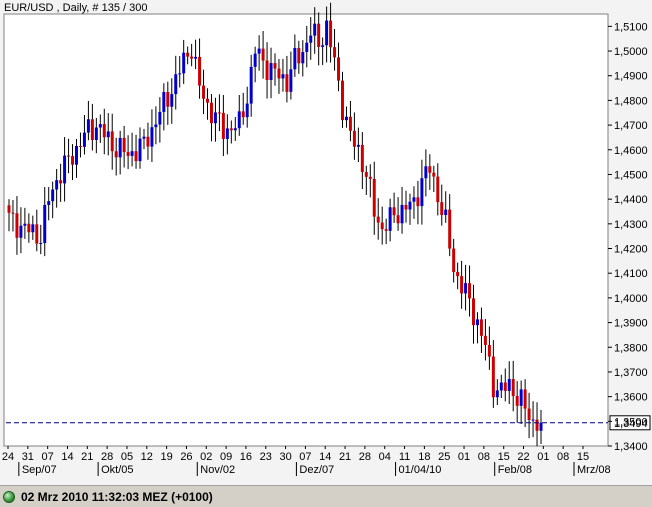  I want to click on x-day-label: 02, so click(206, 457).